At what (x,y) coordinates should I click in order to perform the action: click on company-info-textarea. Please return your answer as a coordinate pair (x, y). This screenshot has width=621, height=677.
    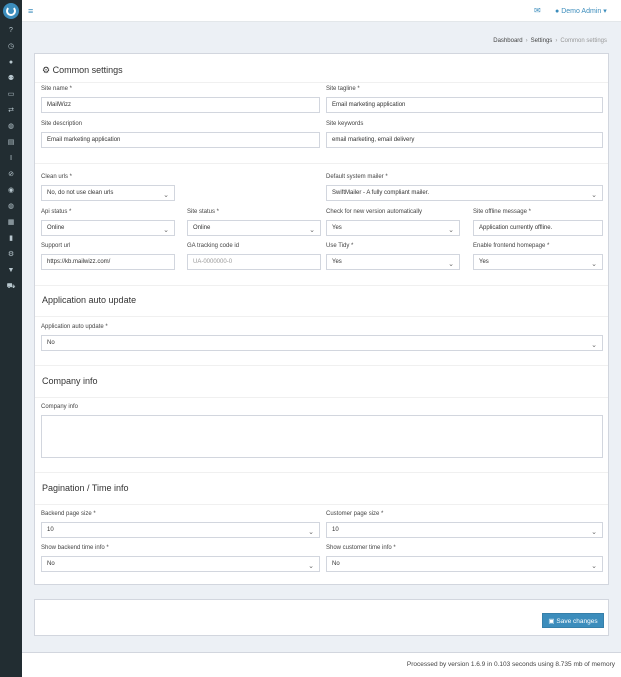
    Looking at the image, I should click on (322, 436).